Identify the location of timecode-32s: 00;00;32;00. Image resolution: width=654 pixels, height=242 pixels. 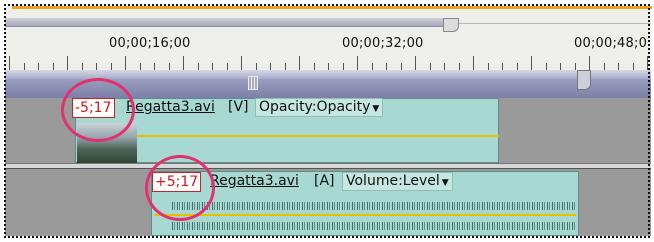
(383, 43).